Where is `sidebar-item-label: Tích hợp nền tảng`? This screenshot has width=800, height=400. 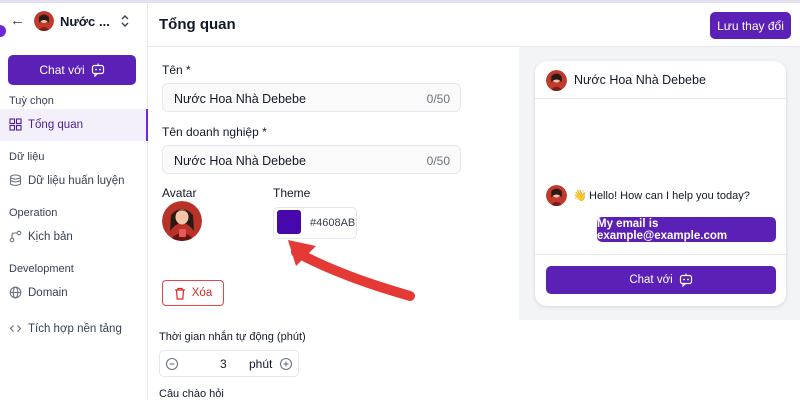 sidebar-item-label: Tích hợp nền tảng is located at coordinates (75, 329).